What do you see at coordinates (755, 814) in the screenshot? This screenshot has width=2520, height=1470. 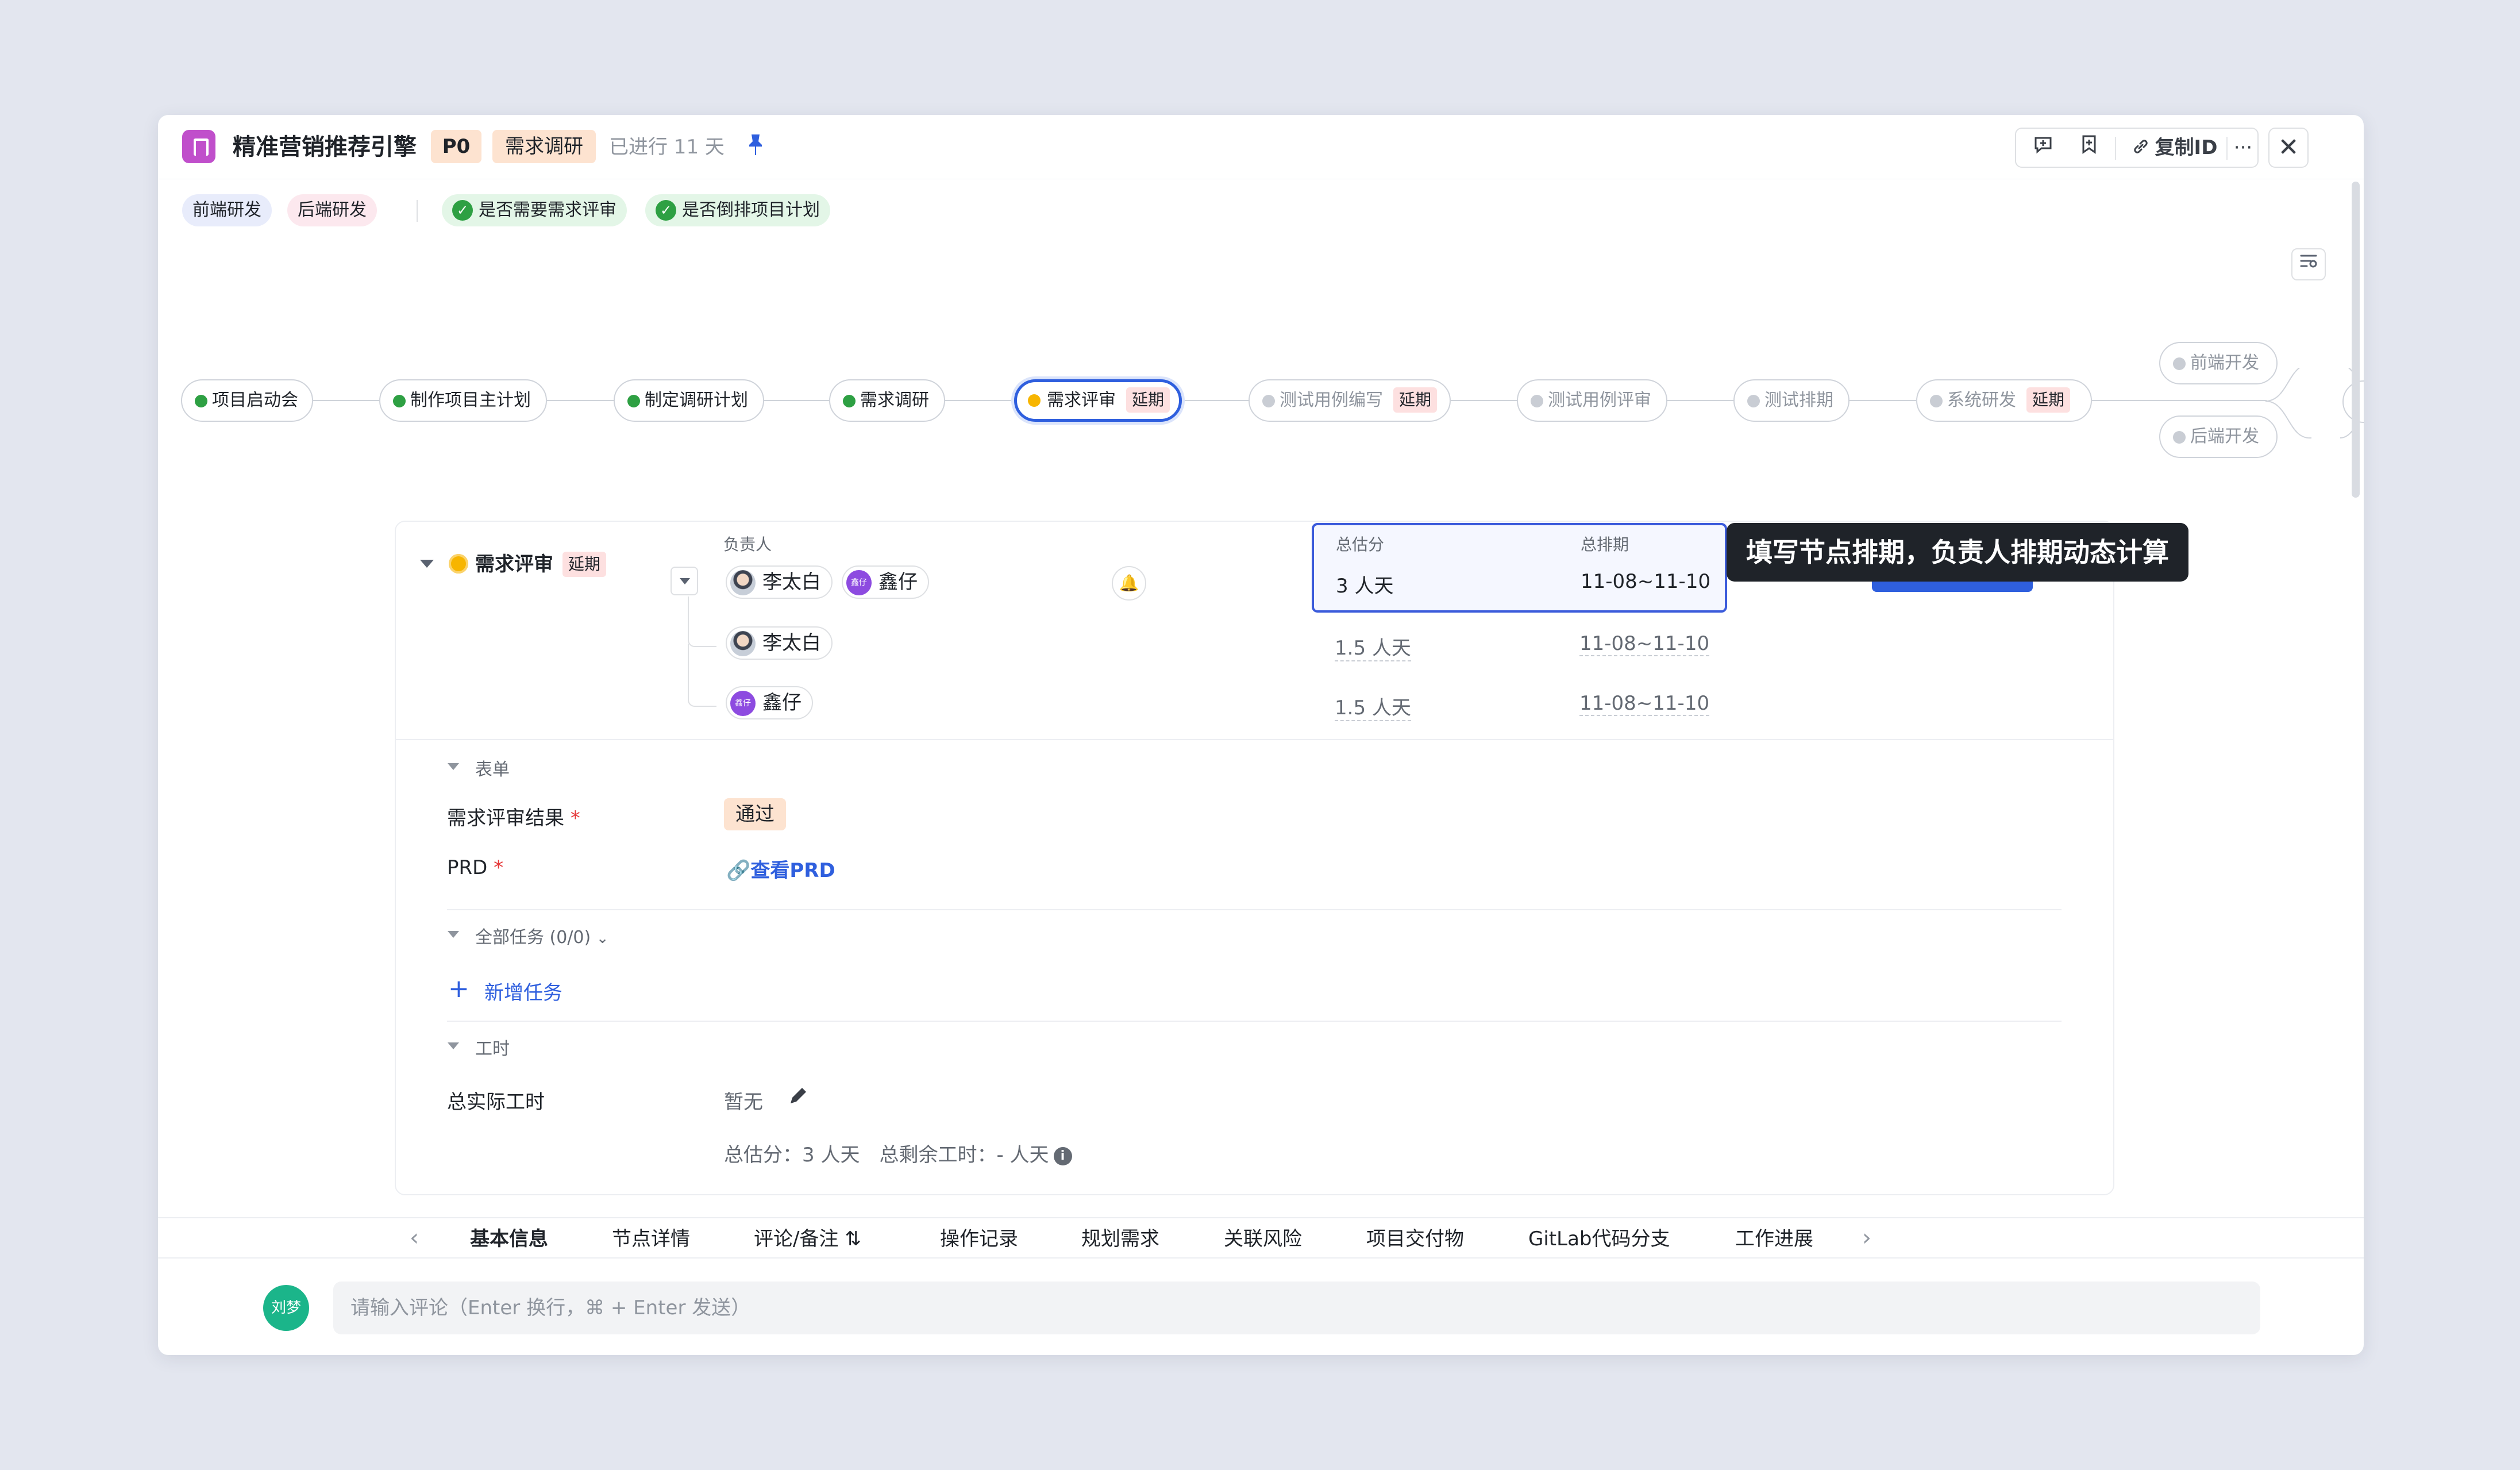 I see `review-result-value: 通过` at bounding box center [755, 814].